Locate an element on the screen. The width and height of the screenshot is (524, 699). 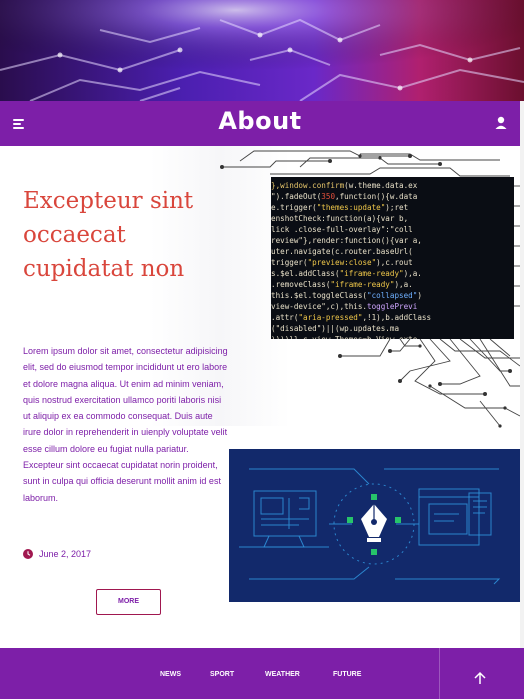
pen-nib-icon is located at coordinates (374, 523).